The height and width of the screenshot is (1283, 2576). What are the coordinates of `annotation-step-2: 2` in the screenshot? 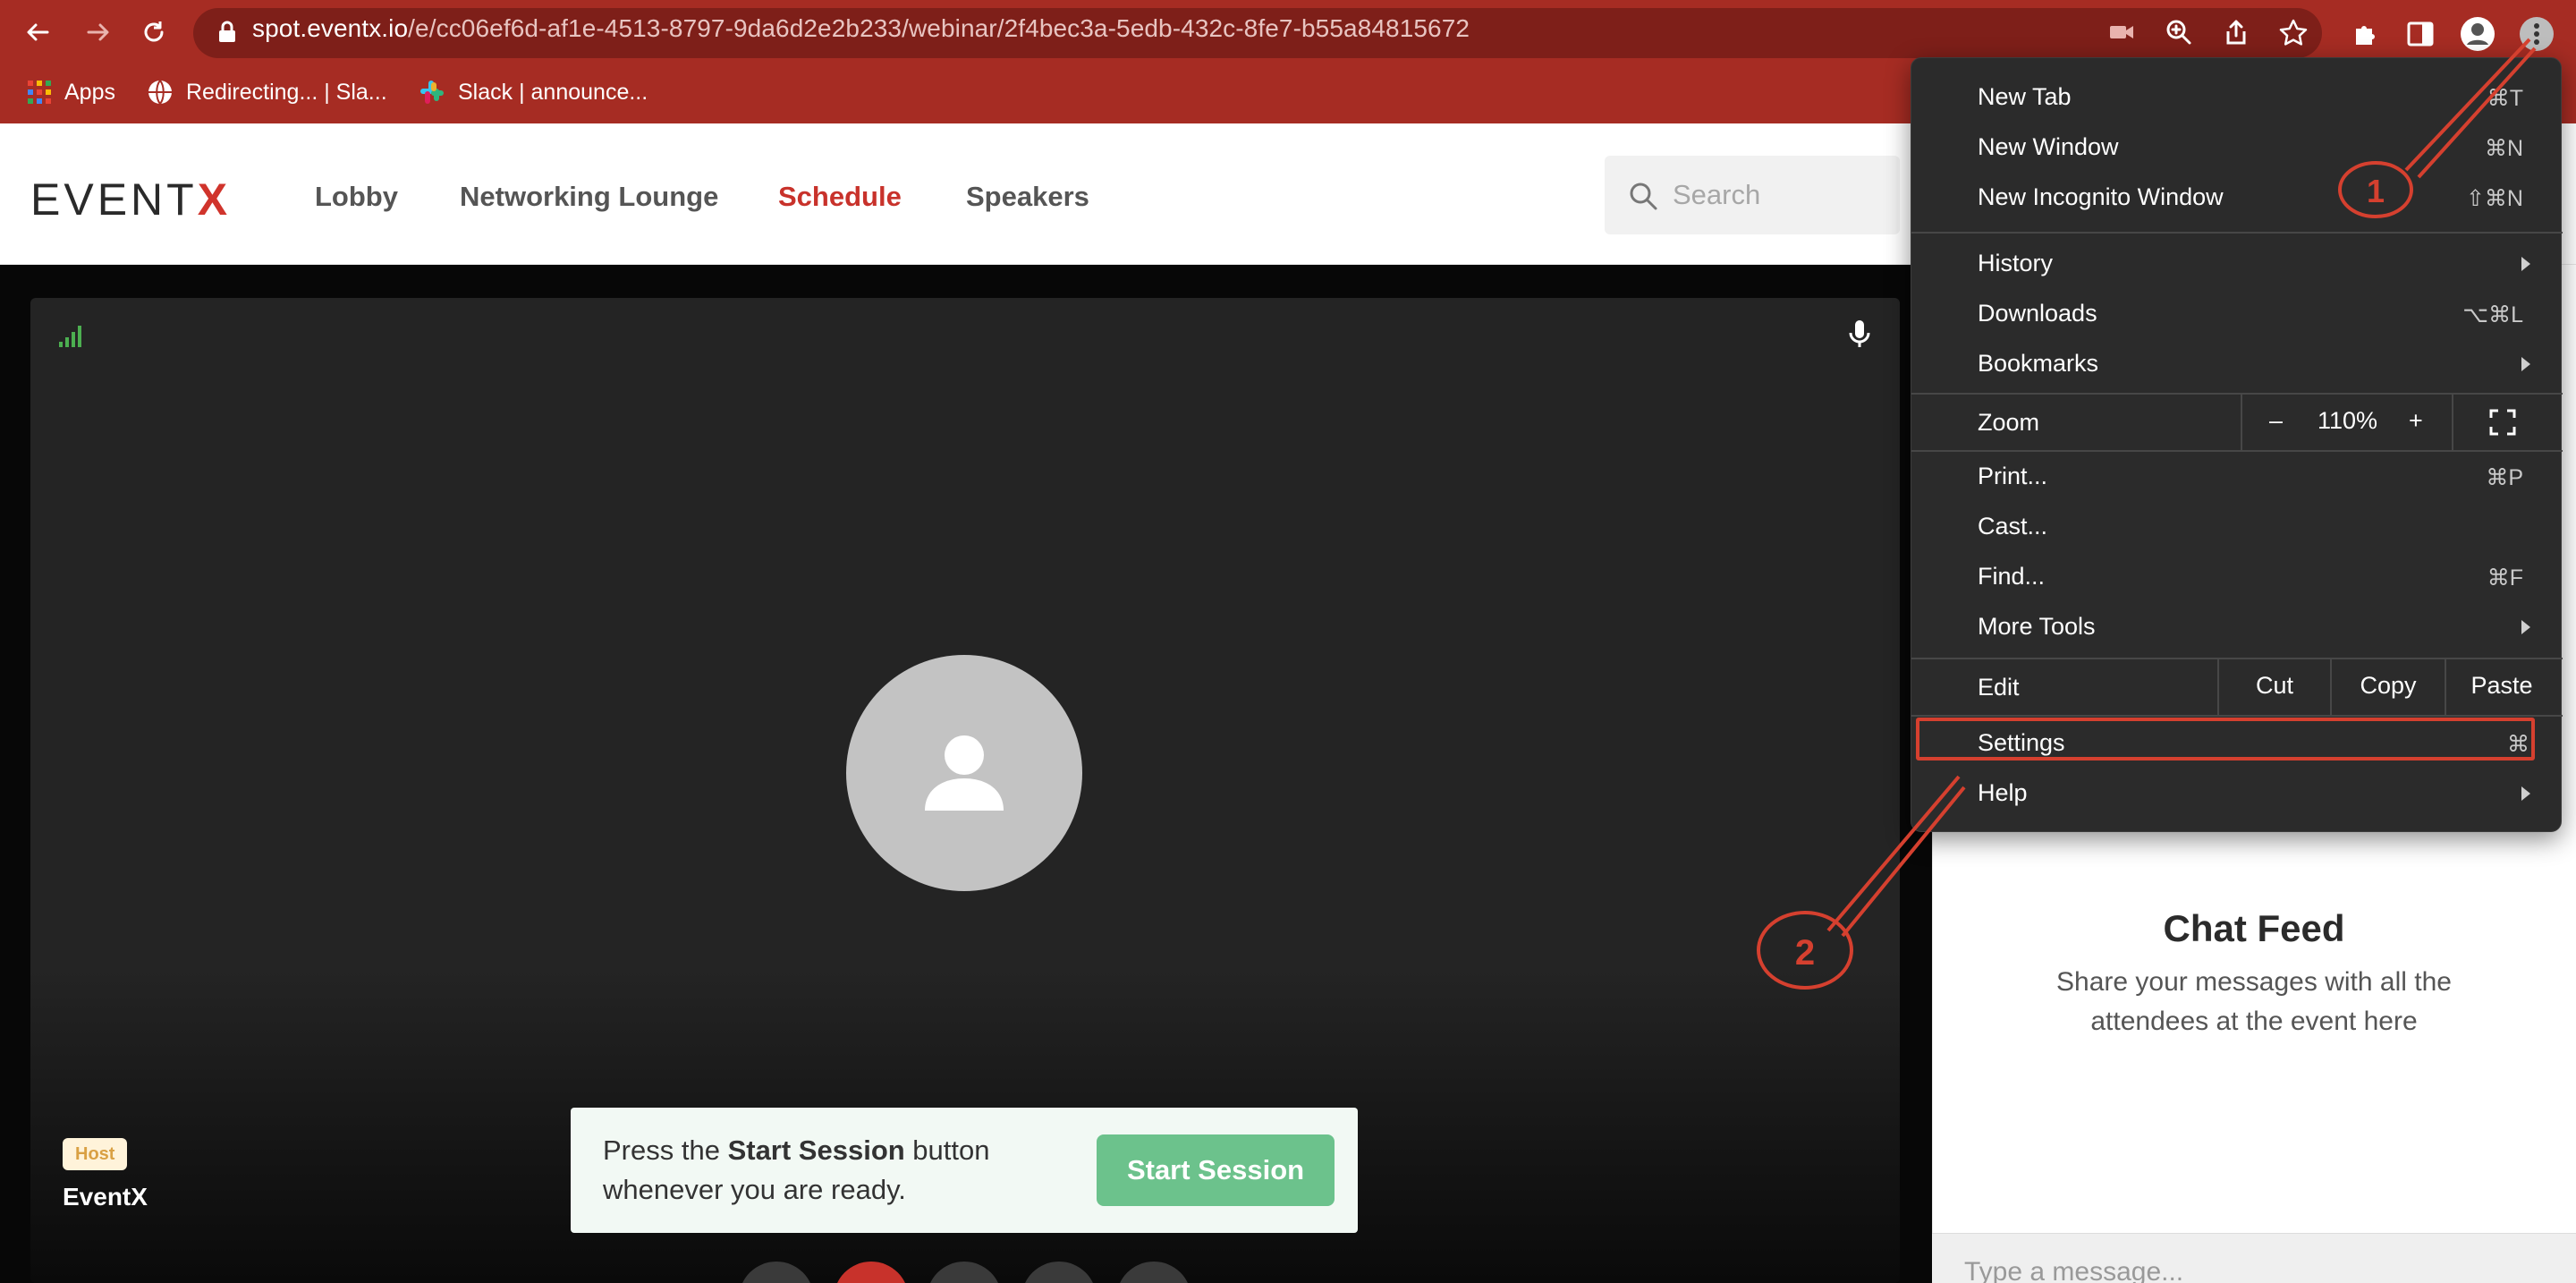 It's located at (1861, 882).